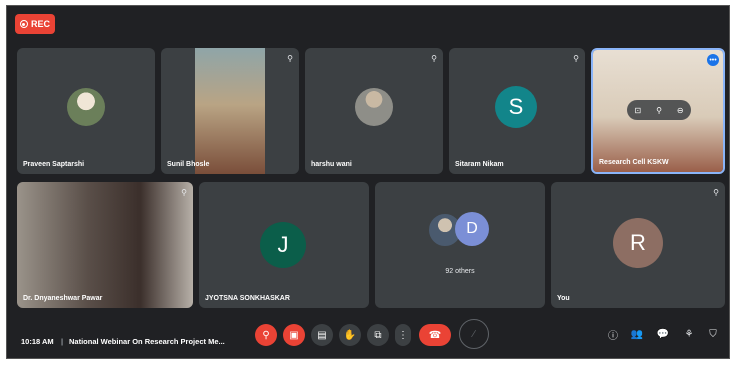  Describe the element at coordinates (713, 334) in the screenshot. I see `host-controls-icon: ⛉` at that location.